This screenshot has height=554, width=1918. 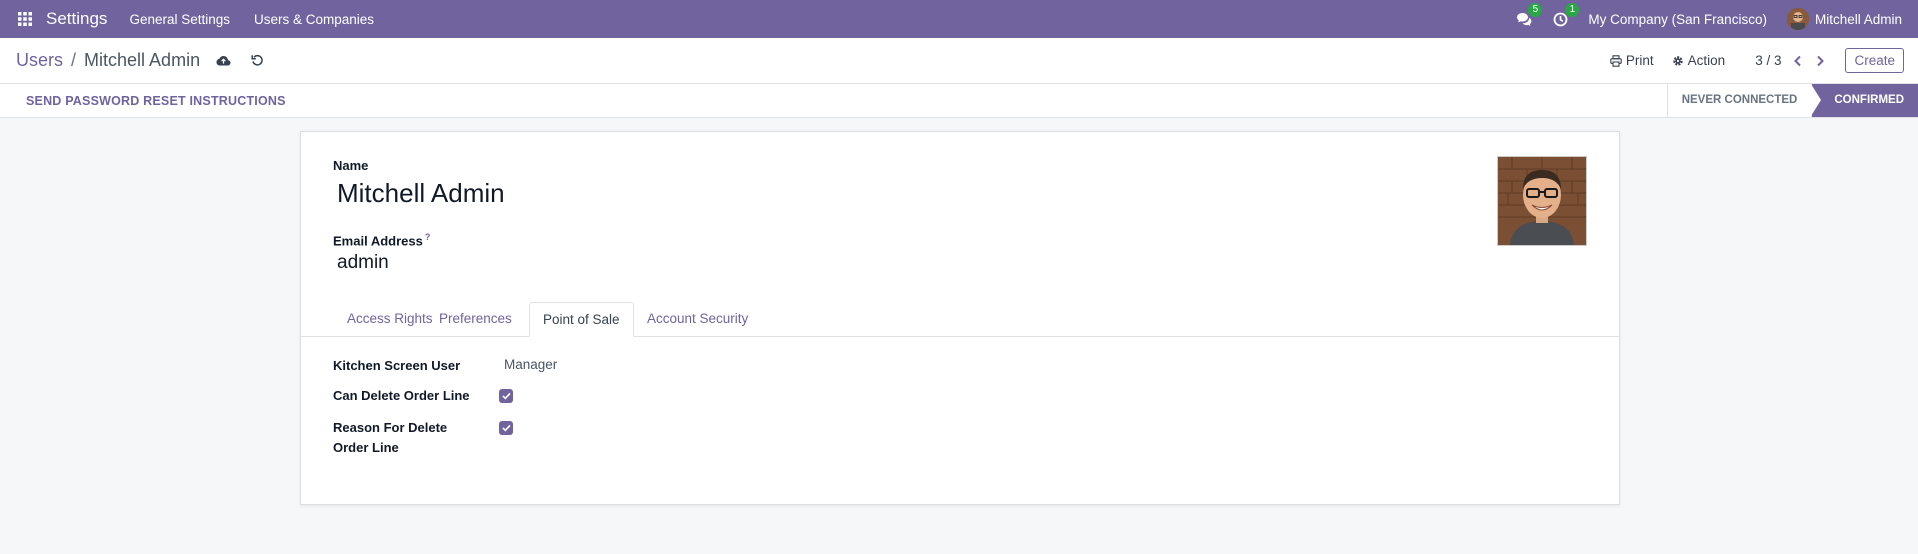 What do you see at coordinates (1535, 9) in the screenshot?
I see `messages-count-badge: 5` at bounding box center [1535, 9].